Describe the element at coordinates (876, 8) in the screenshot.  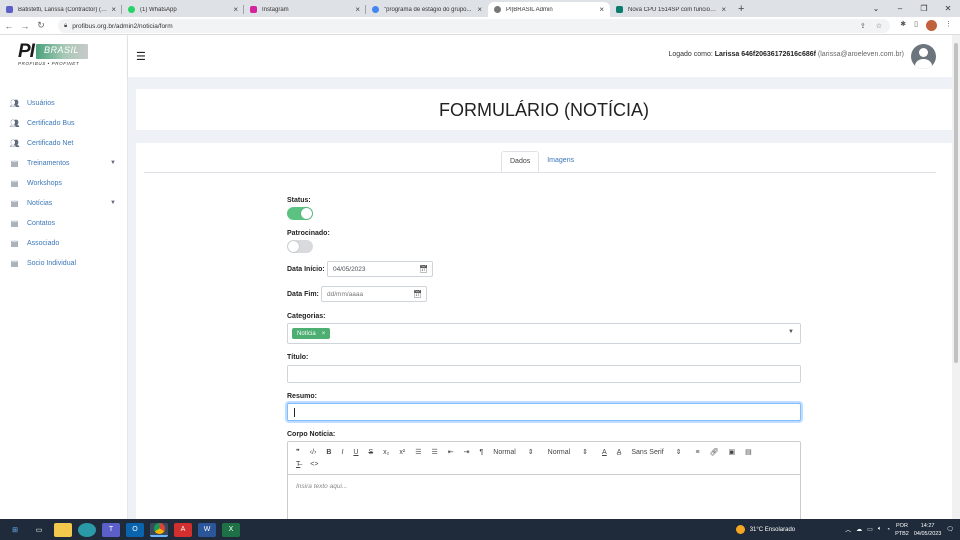
I see `chevron-down-icon: ⌄` at that location.